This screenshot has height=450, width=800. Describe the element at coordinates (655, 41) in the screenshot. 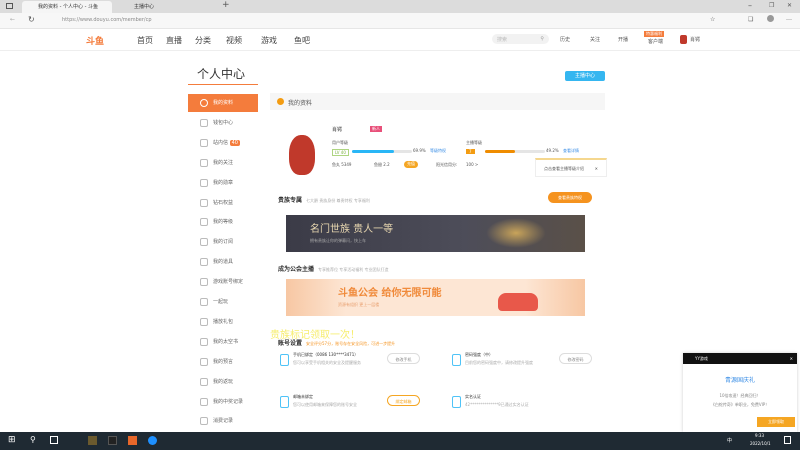

I see `client-link: 客户端` at that location.